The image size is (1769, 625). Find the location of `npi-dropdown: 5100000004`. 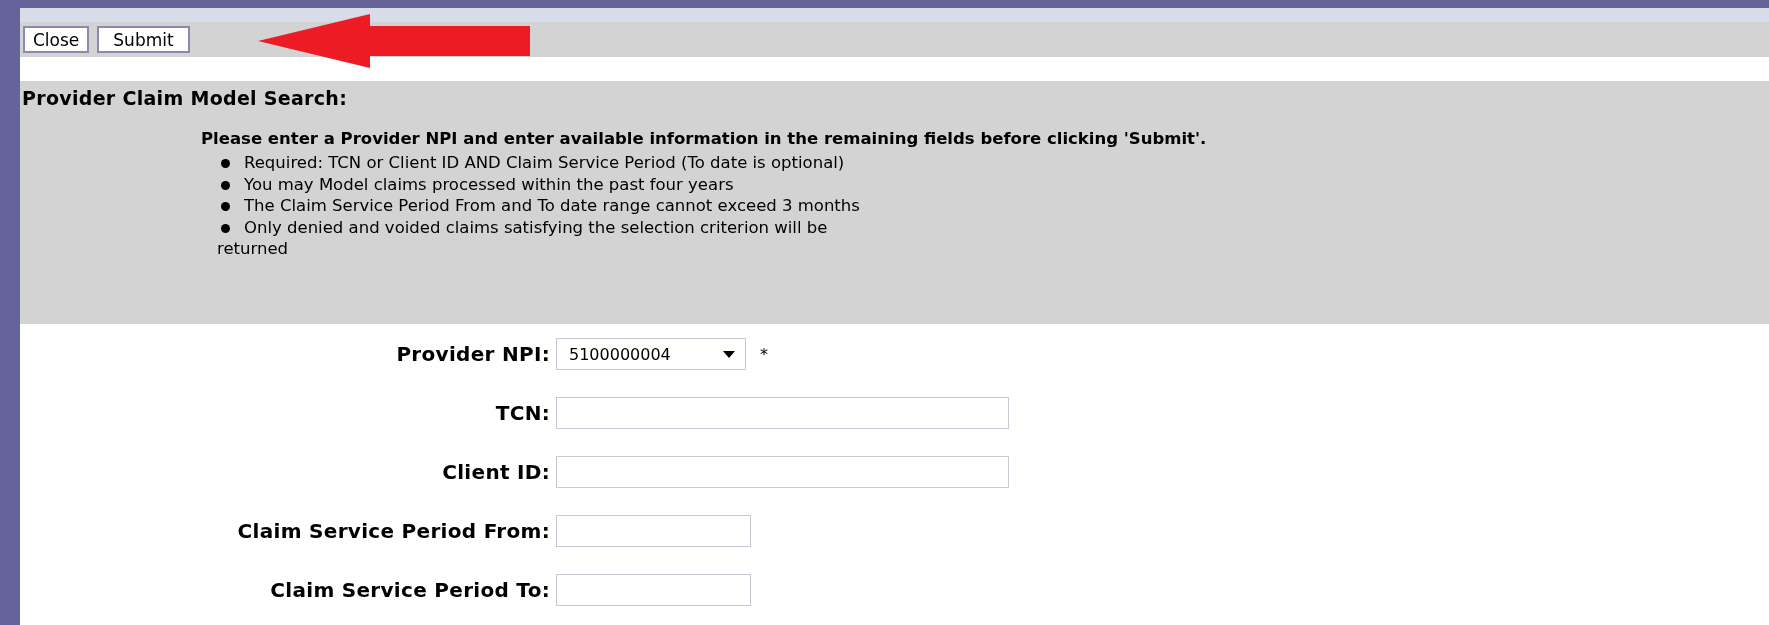

npi-dropdown: 5100000004 is located at coordinates (651, 354).